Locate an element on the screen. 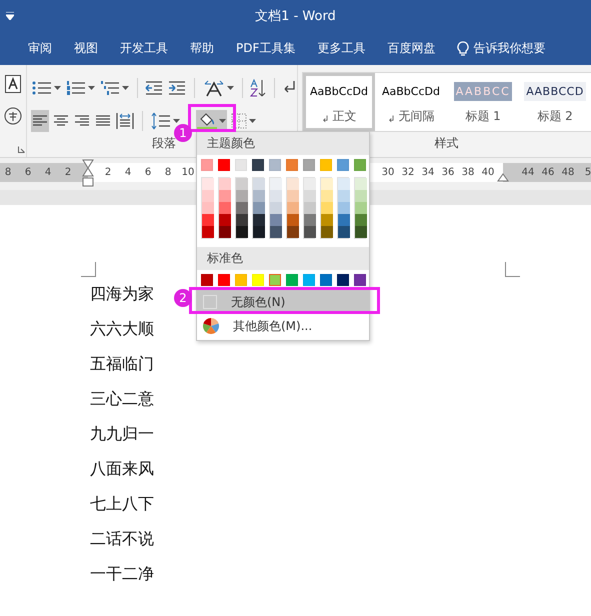  paint-bucket-icon is located at coordinates (207, 121).